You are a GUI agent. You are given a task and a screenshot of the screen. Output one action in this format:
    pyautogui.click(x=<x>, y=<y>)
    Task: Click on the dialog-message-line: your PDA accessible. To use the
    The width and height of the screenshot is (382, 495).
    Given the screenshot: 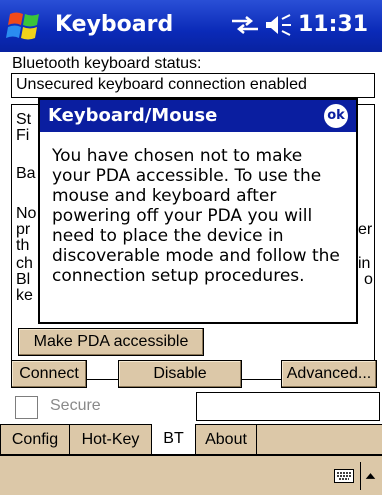 What is the action you would take?
    pyautogui.click(x=187, y=176)
    